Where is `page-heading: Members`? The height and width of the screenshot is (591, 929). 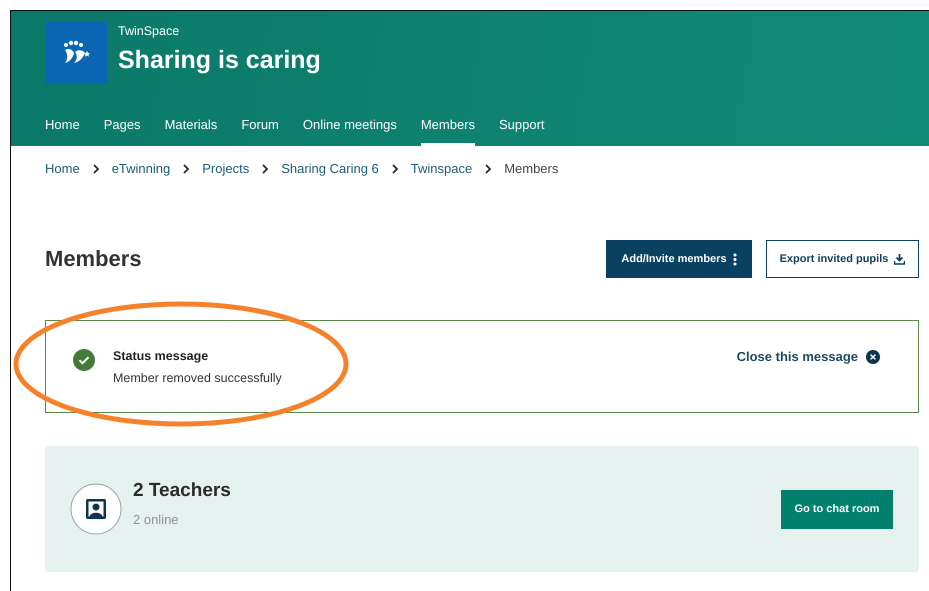 page-heading: Members is located at coordinates (94, 259).